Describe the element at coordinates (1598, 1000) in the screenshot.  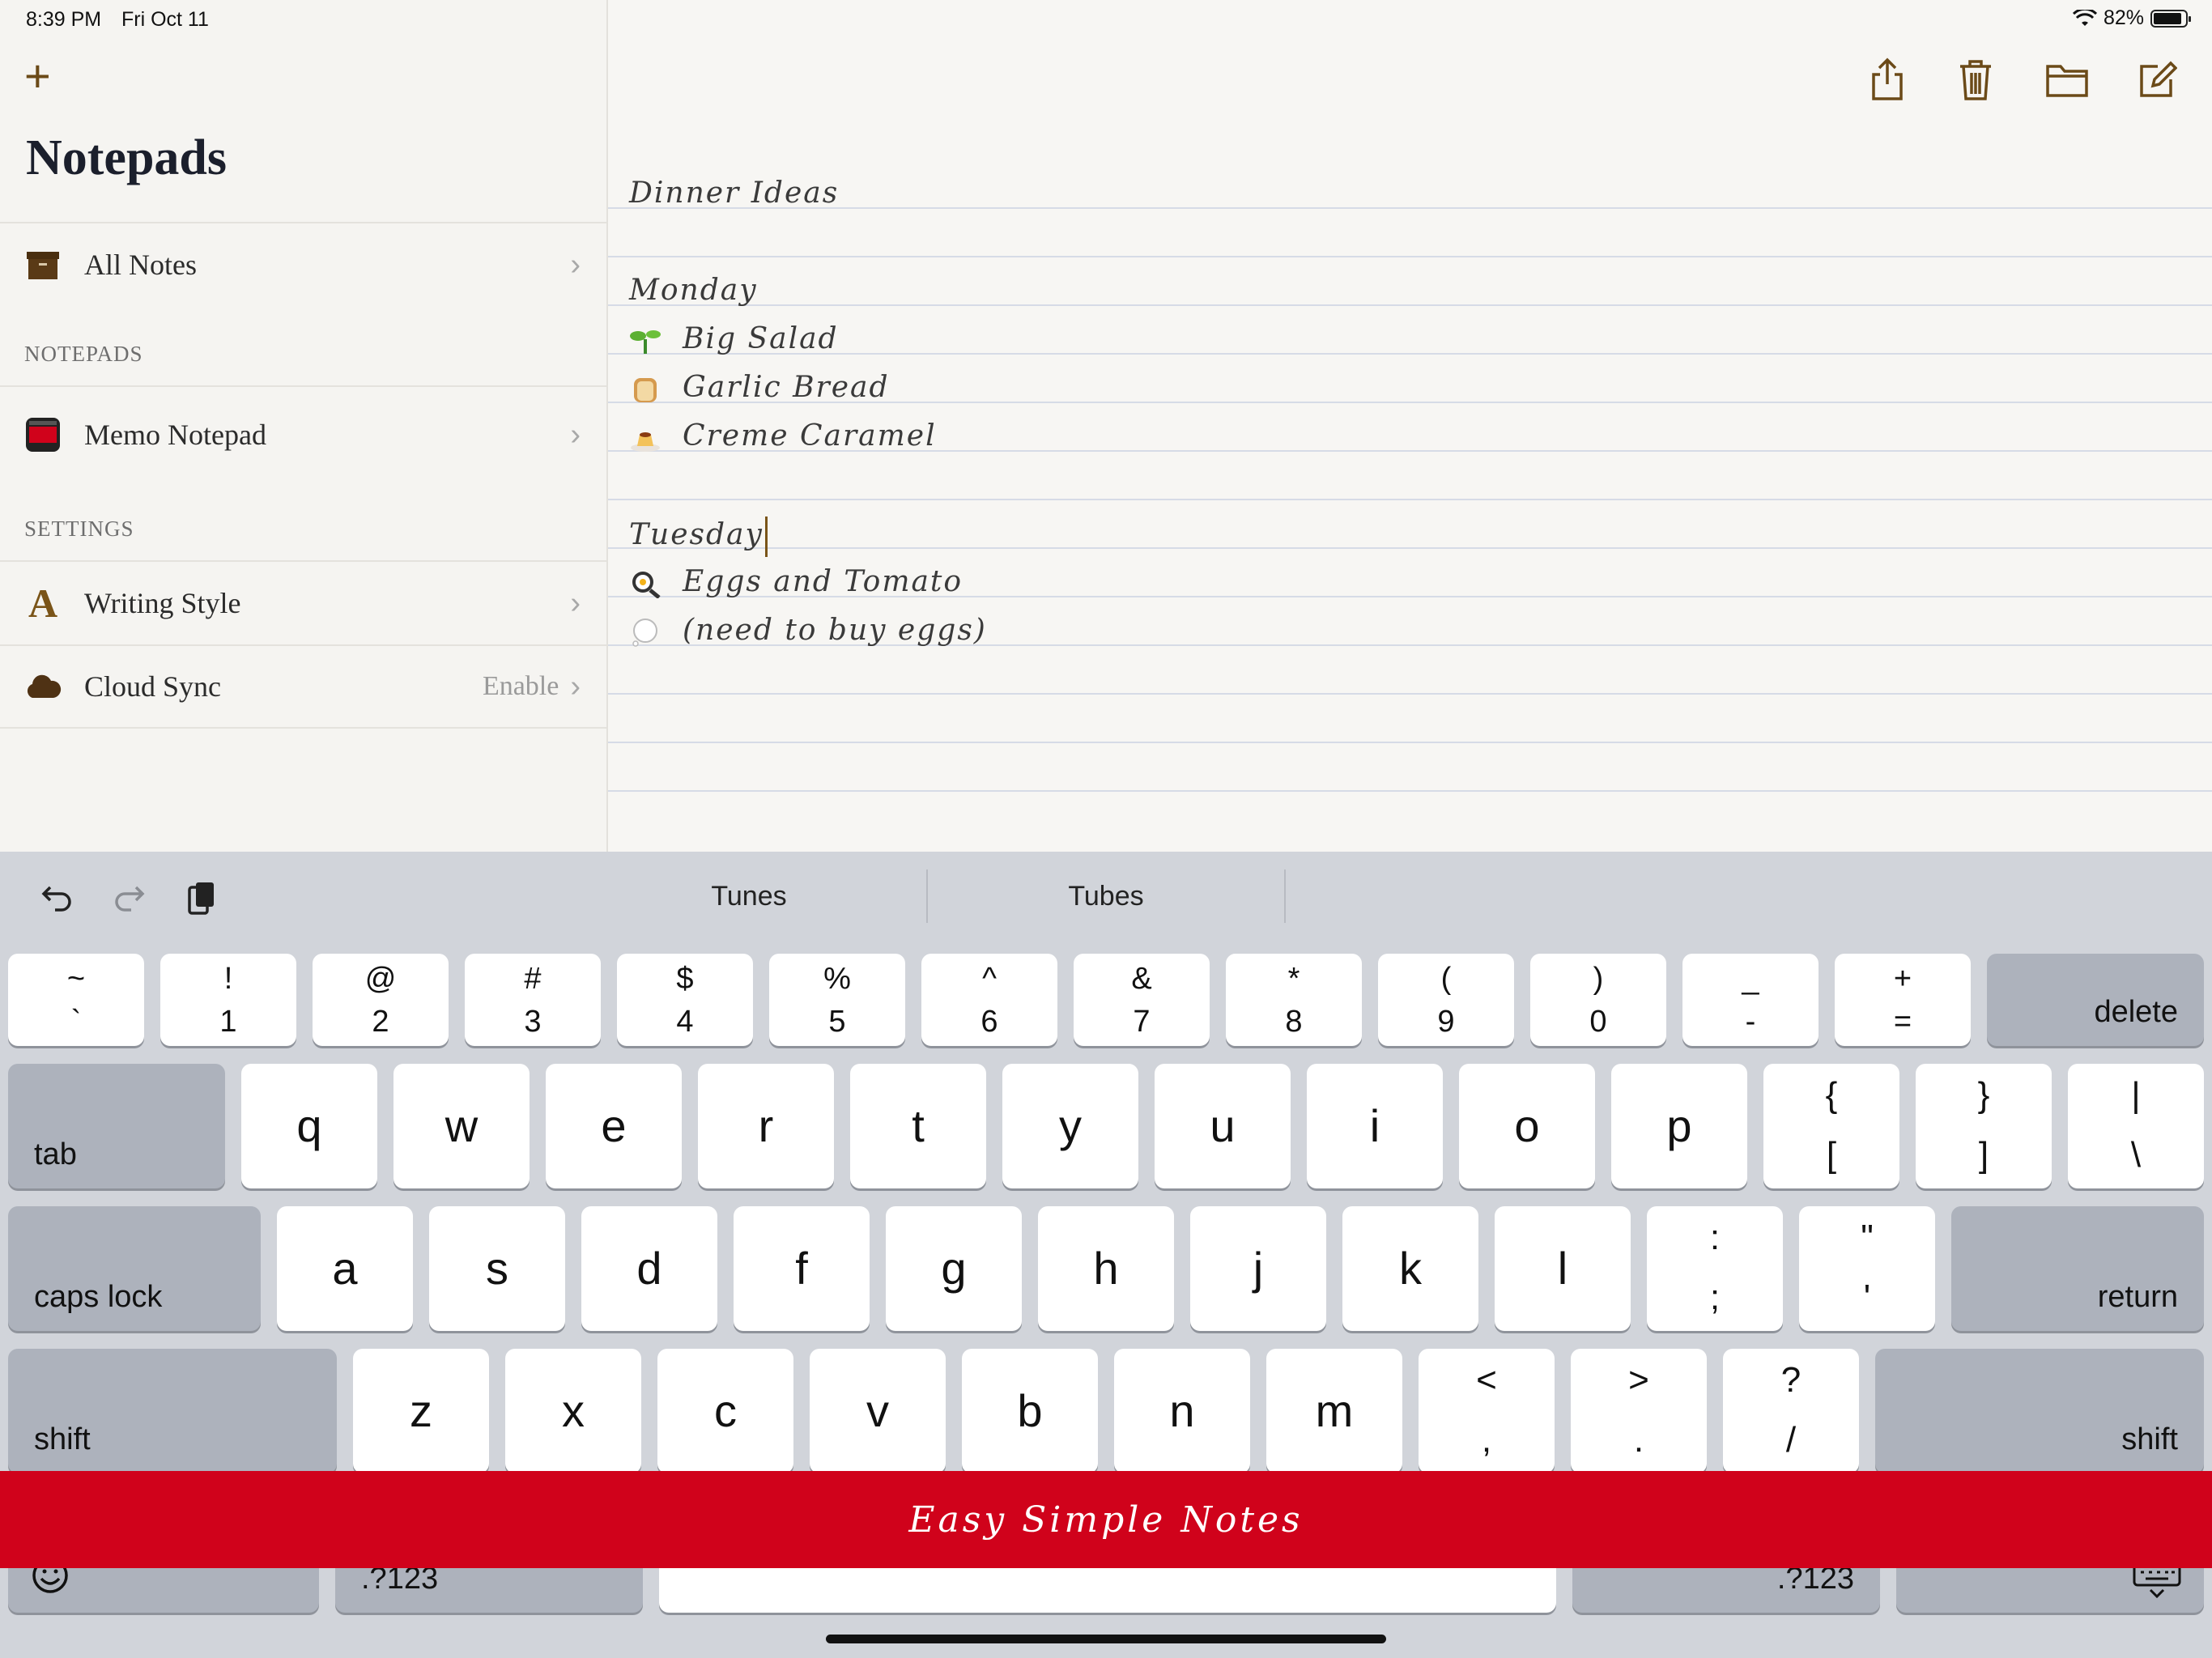
I see `key-0: ) 0` at that location.